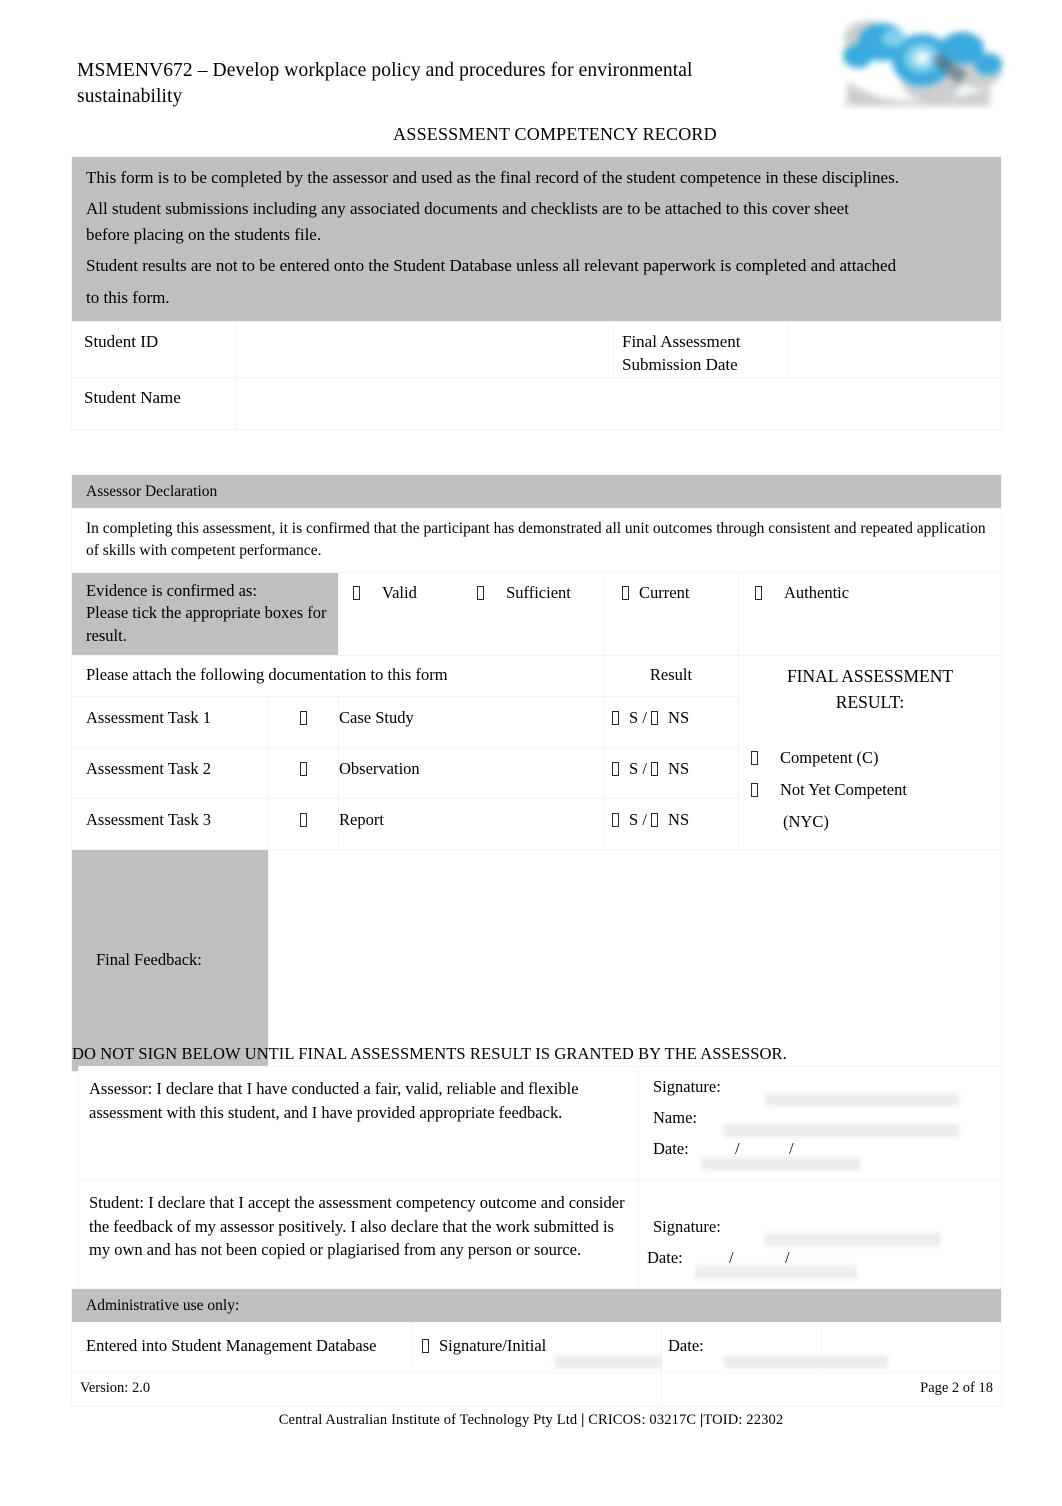  Describe the element at coordinates (687, 1226) in the screenshot. I see `signature-label: Signature:` at that location.